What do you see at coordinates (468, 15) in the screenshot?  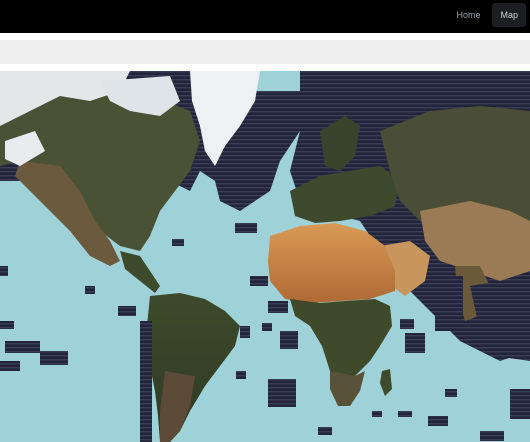 I see `nav-link-home: Home` at bounding box center [468, 15].